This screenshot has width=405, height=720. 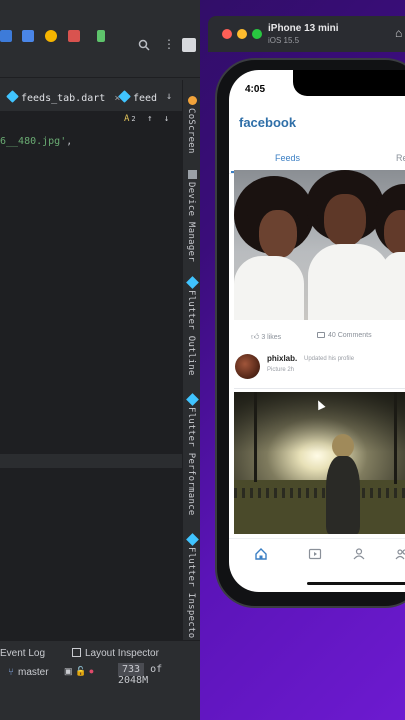 What do you see at coordinates (169, 44) in the screenshot?
I see `more-icon: ⋮` at bounding box center [169, 44].